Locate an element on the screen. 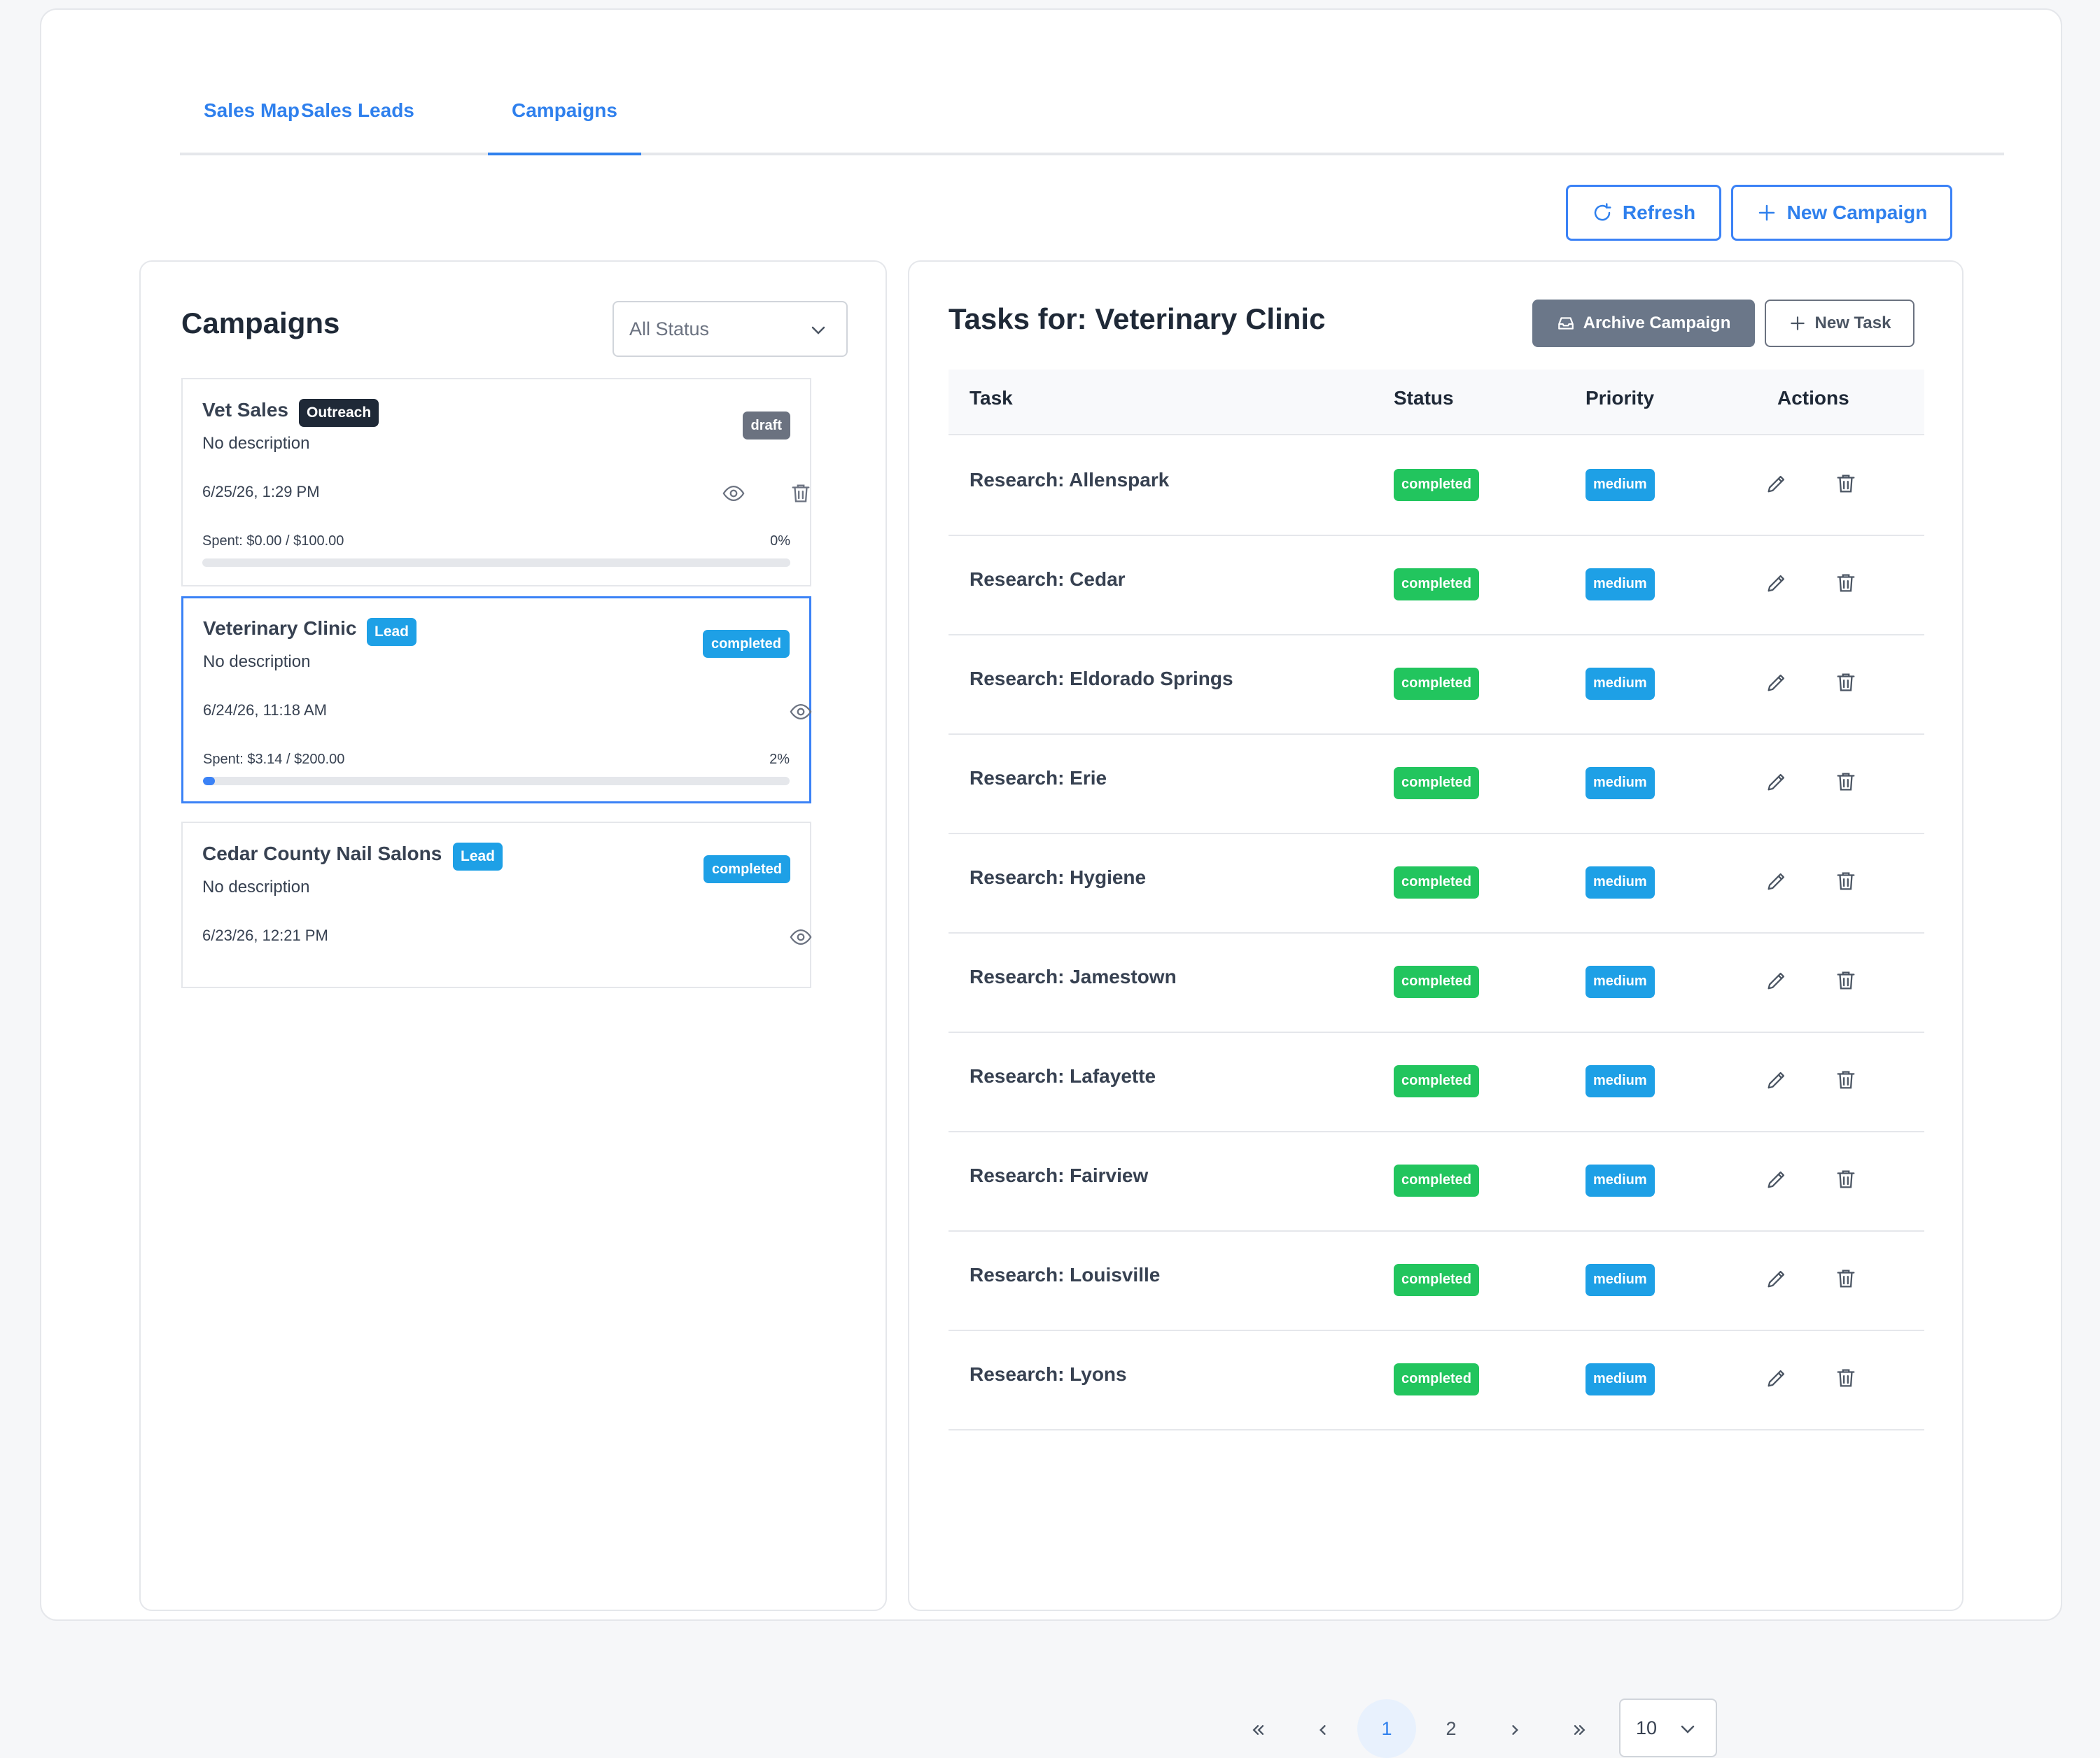 This screenshot has height=1758, width=2100. refresh-icon is located at coordinates (1602, 212).